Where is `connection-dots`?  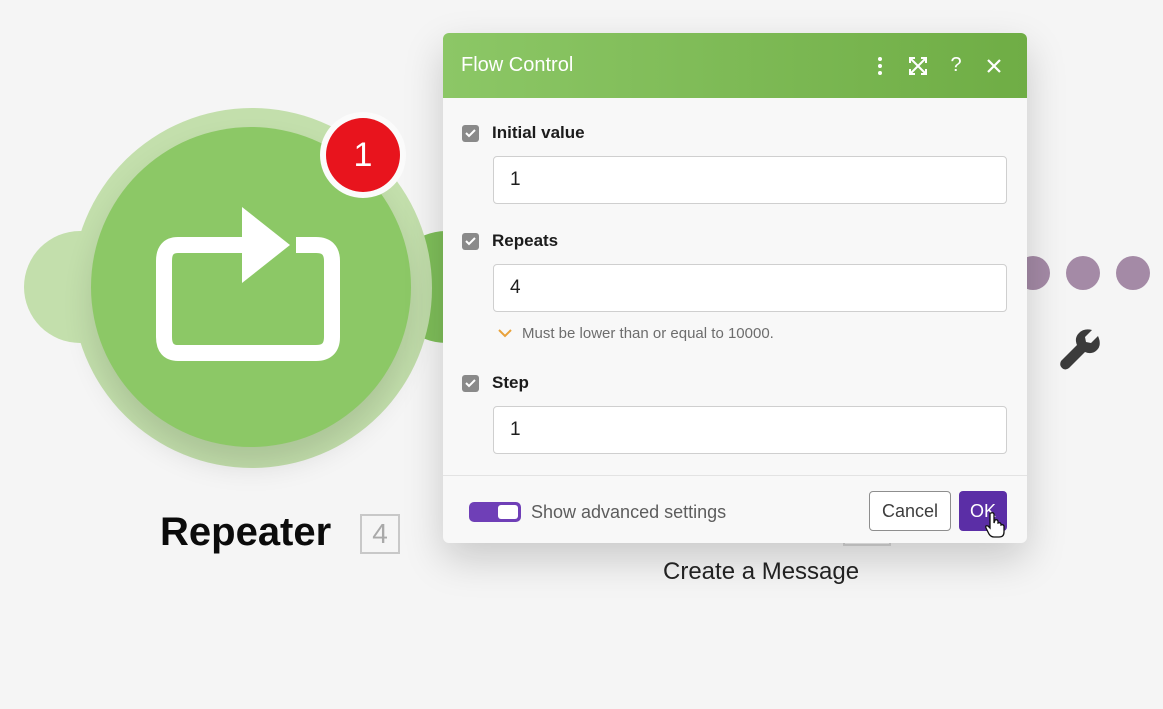
connection-dots is located at coordinates (1083, 273).